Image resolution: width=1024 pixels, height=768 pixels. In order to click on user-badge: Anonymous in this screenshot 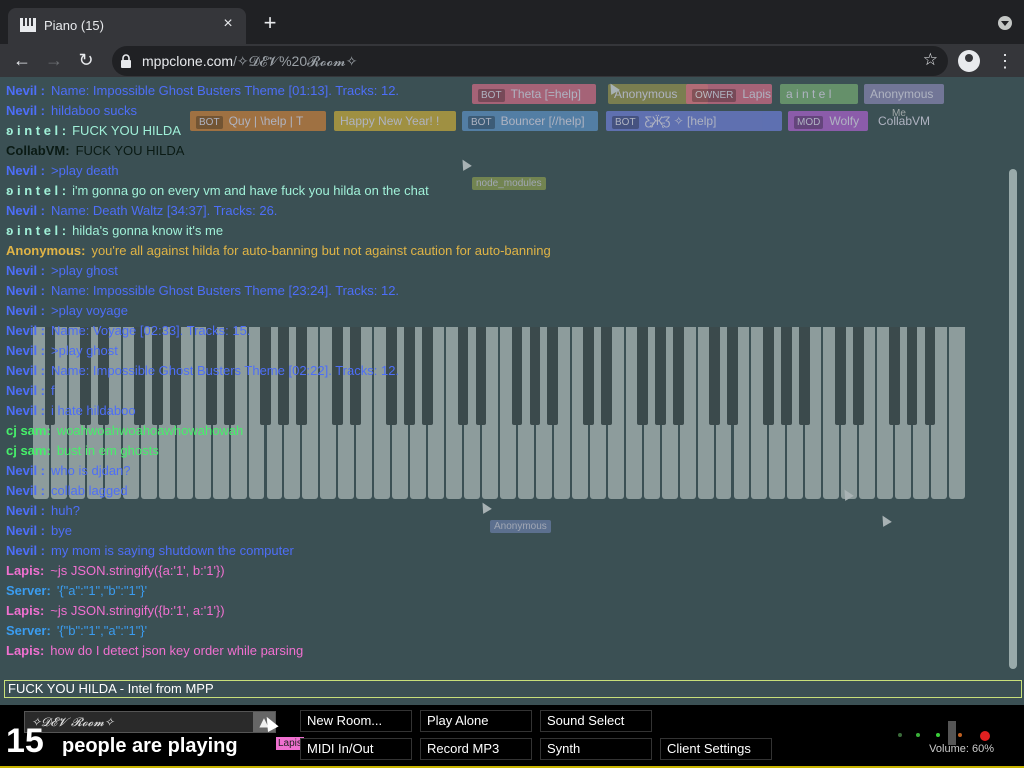, I will do `click(904, 94)`.